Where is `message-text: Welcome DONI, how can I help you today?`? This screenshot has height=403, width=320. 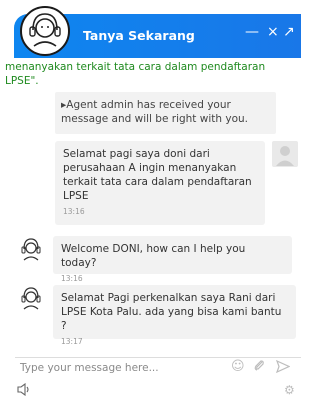 message-text: Welcome DONI, how can I help you today? is located at coordinates (153, 256).